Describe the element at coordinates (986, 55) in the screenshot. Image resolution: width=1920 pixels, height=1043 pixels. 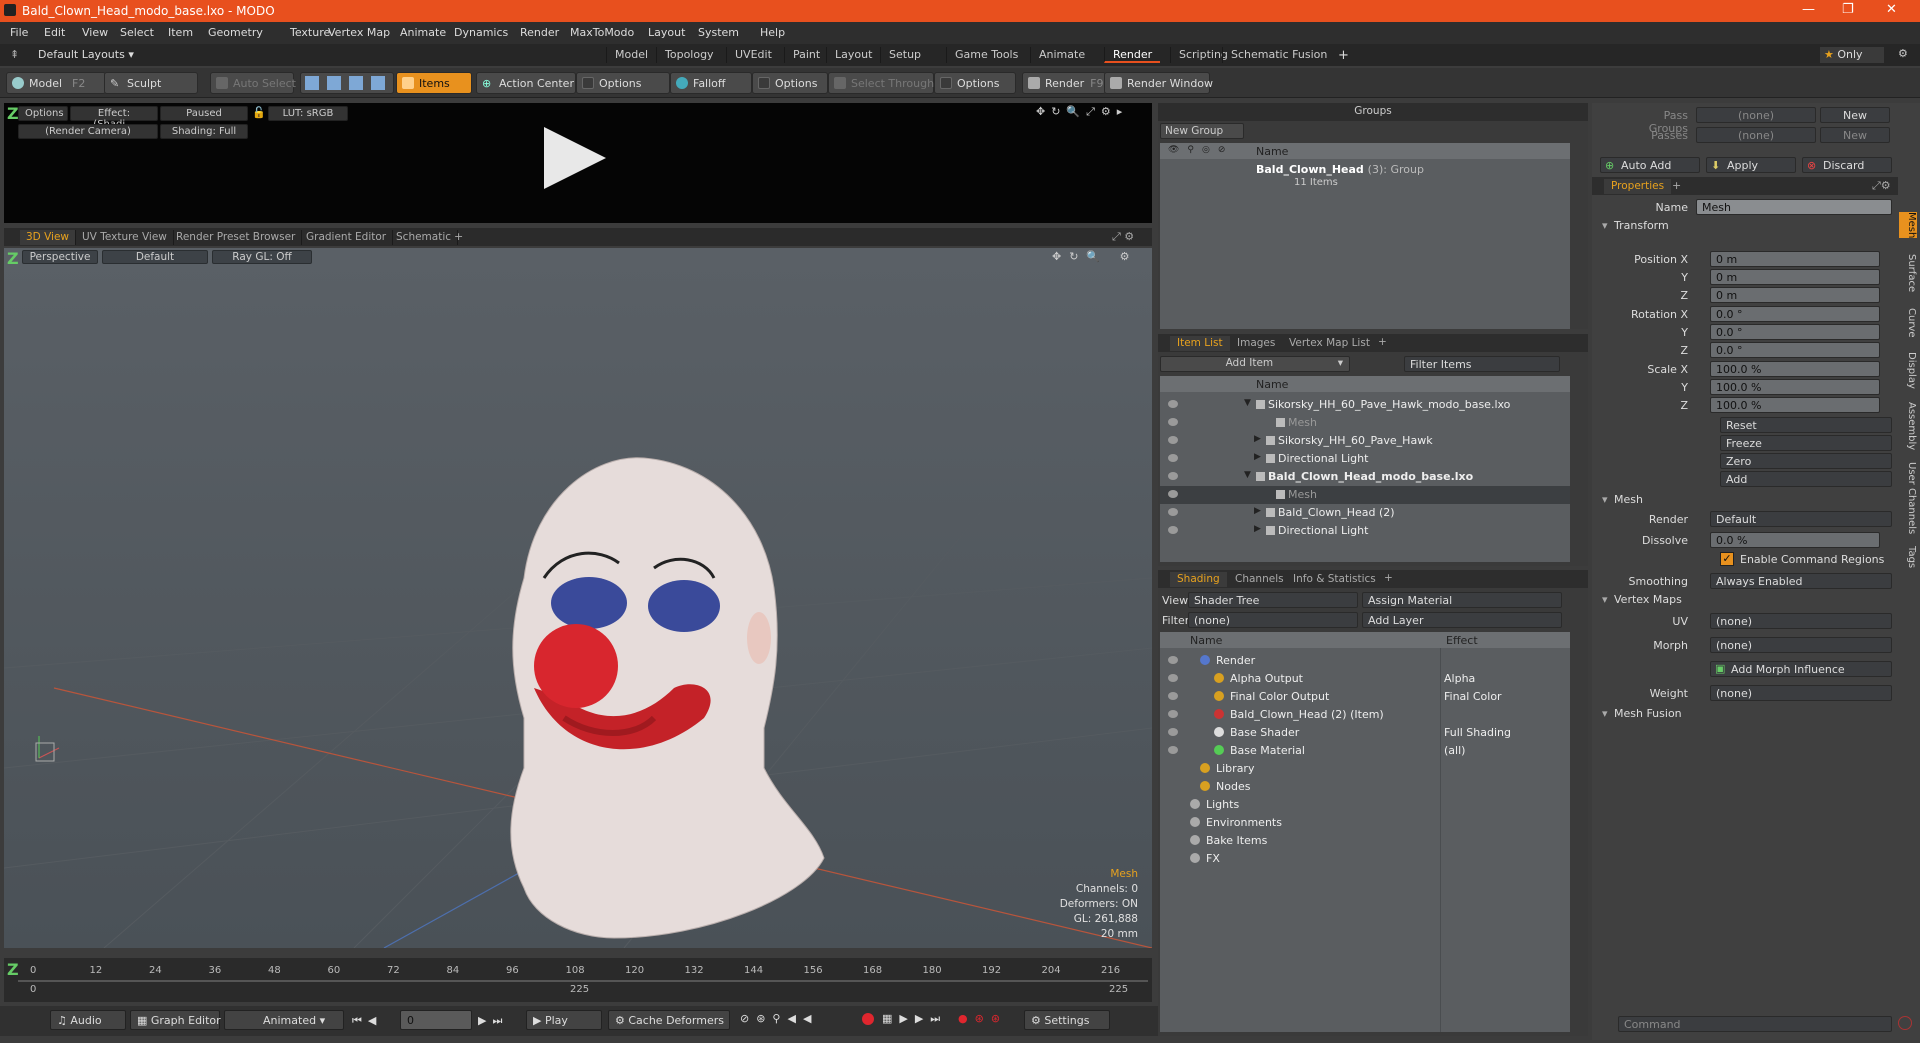
I see `layout-tab-game-tools: Game Tools` at that location.